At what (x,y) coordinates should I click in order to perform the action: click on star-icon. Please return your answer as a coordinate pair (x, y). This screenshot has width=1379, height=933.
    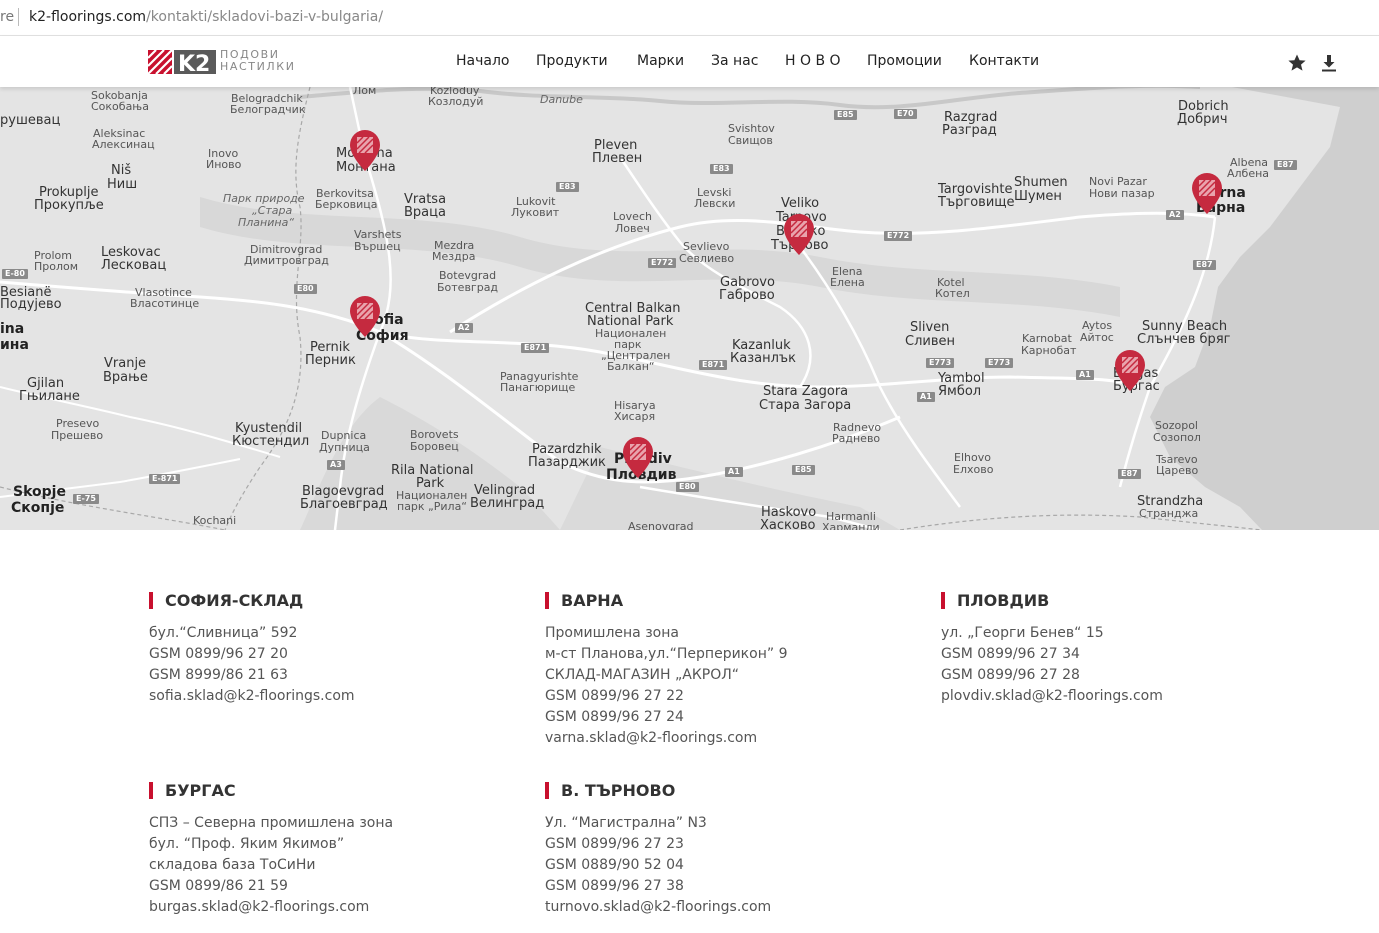
    Looking at the image, I should click on (1297, 63).